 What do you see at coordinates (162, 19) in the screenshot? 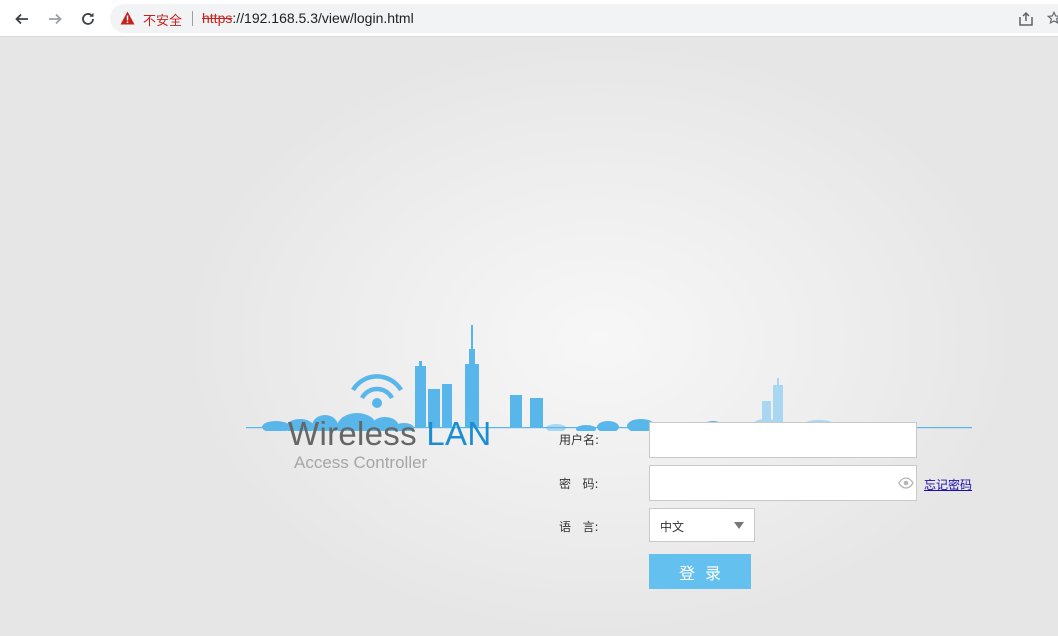
I see `security-status-label: 不安全` at bounding box center [162, 19].